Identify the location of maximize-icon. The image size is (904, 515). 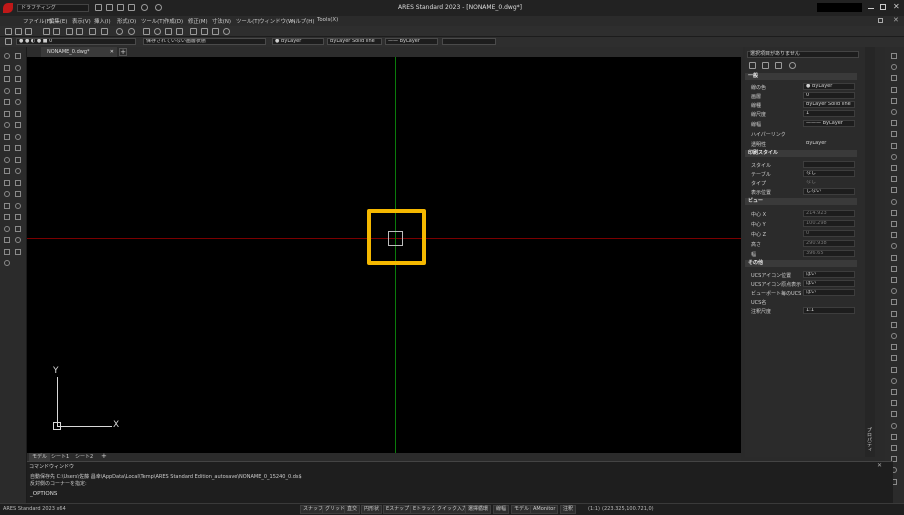
(883, 7).